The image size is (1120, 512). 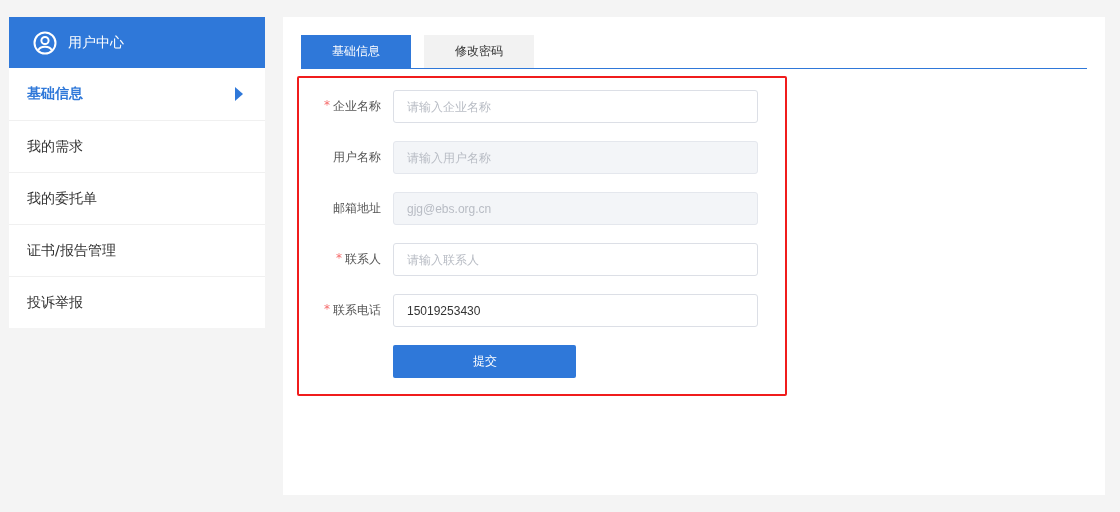 What do you see at coordinates (137, 198) in the screenshot?
I see `sidebar-item: 我的委托单` at bounding box center [137, 198].